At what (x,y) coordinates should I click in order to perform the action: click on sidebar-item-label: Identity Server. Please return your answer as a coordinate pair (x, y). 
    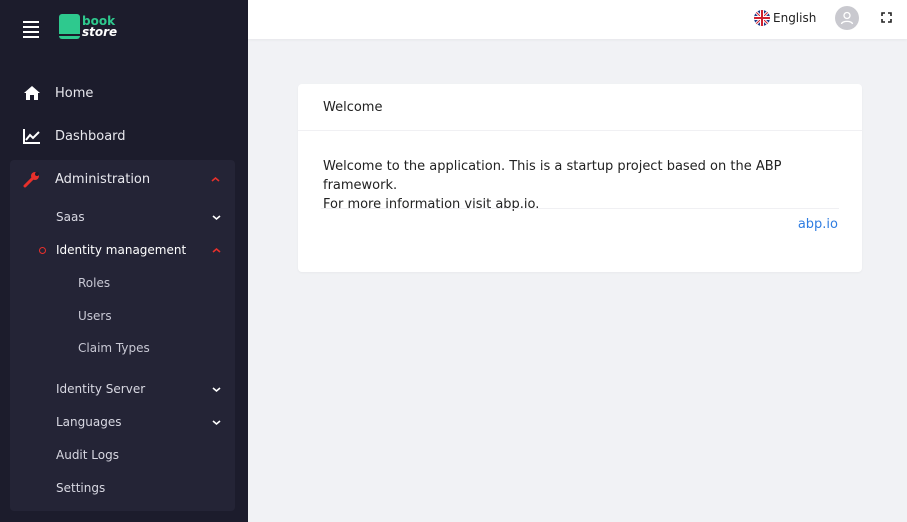
    Looking at the image, I should click on (101, 389).